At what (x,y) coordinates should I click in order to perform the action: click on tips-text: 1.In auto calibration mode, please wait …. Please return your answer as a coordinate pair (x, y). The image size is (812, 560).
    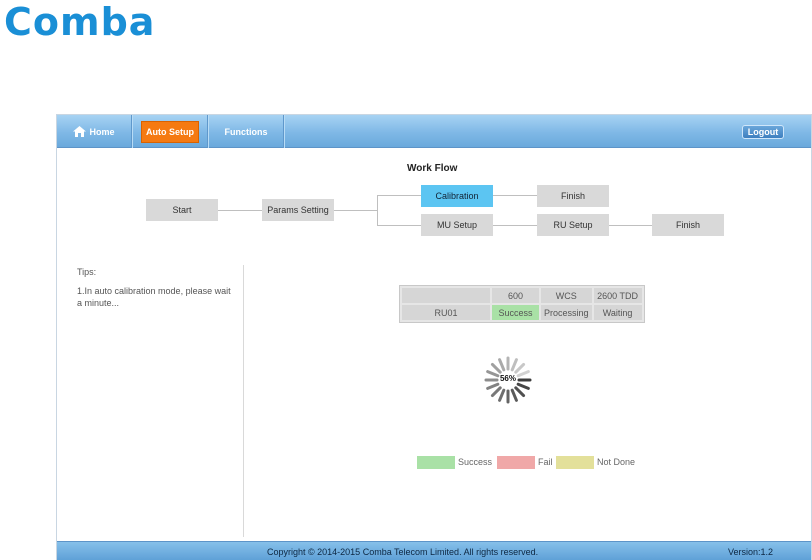
    Looking at the image, I should click on (154, 297).